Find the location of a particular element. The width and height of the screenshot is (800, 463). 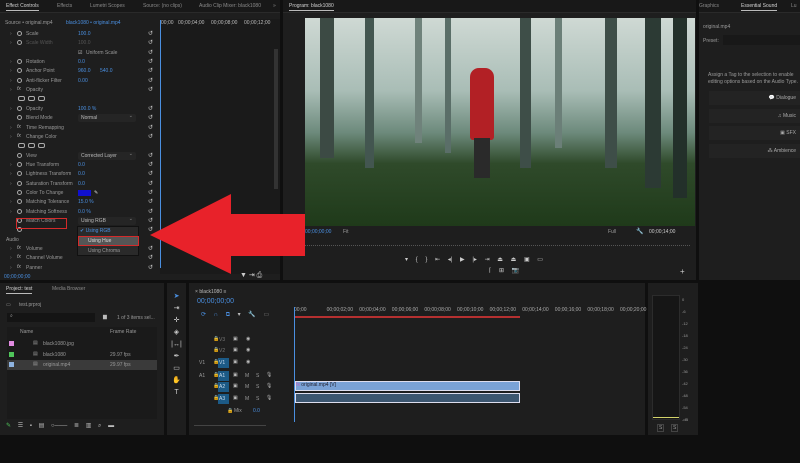

property-select: Normal is located at coordinates (107, 118).